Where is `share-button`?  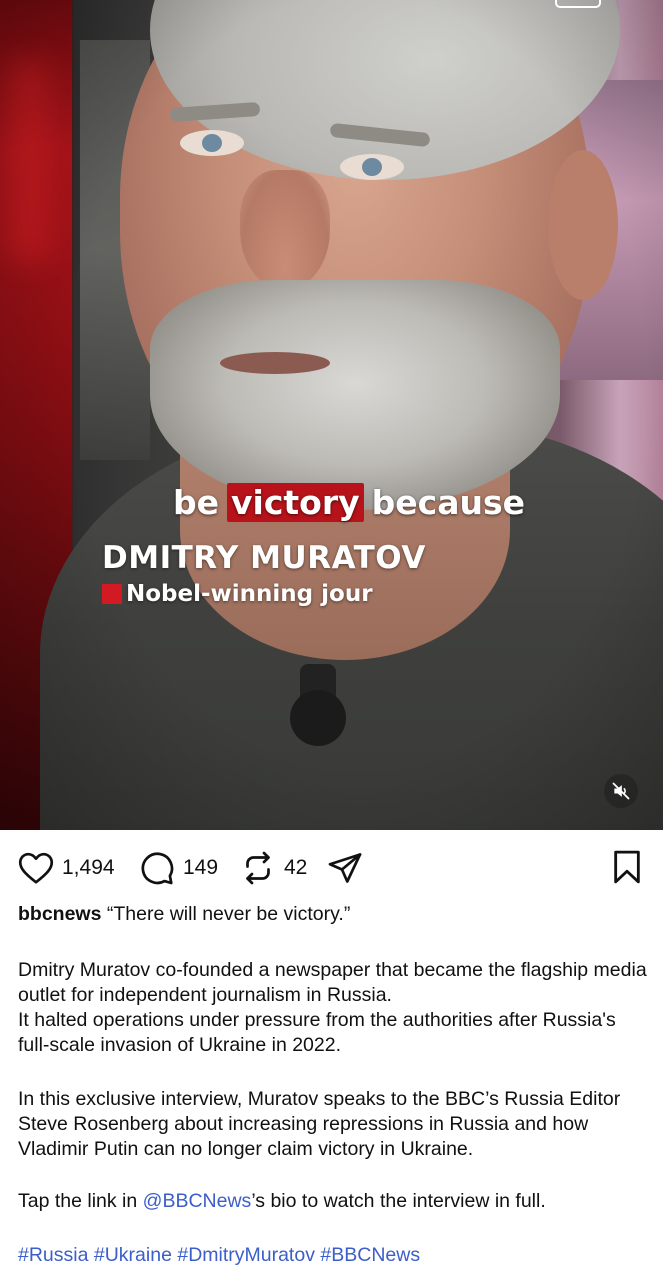
share-button is located at coordinates (345, 868).